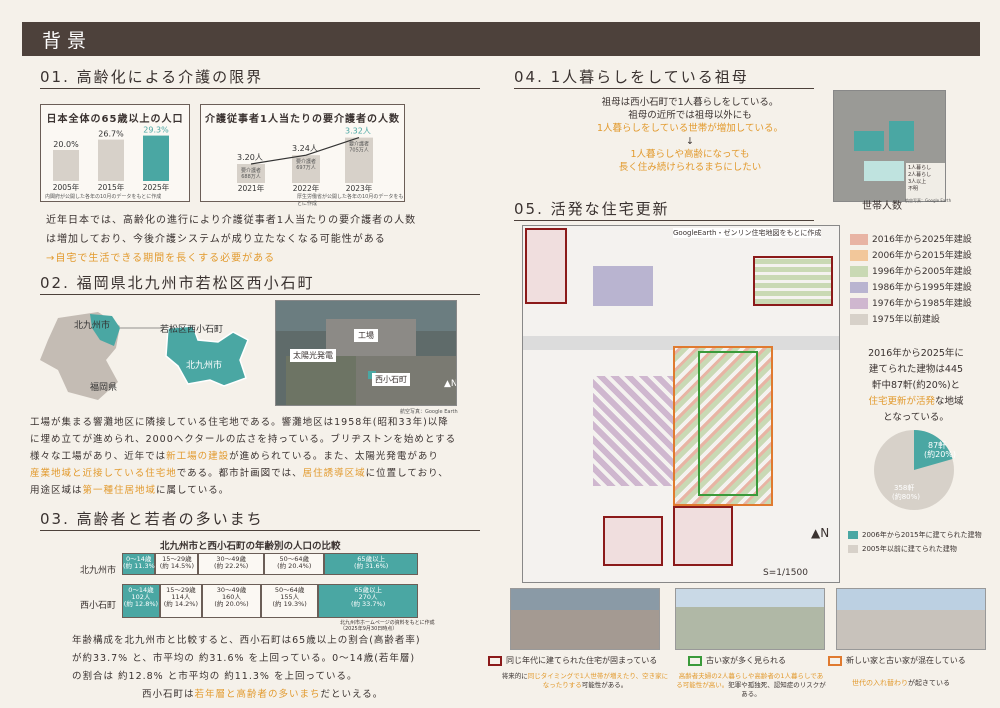 Image resolution: width=1000 pixels, height=708 pixels. Describe the element at coordinates (119, 490) in the screenshot. I see `s02-p5b: 第一種住居地域` at that location.